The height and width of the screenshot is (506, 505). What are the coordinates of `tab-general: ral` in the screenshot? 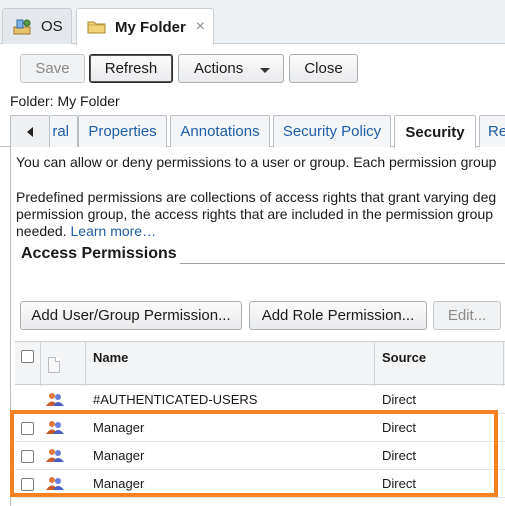 It's located at (64, 131).